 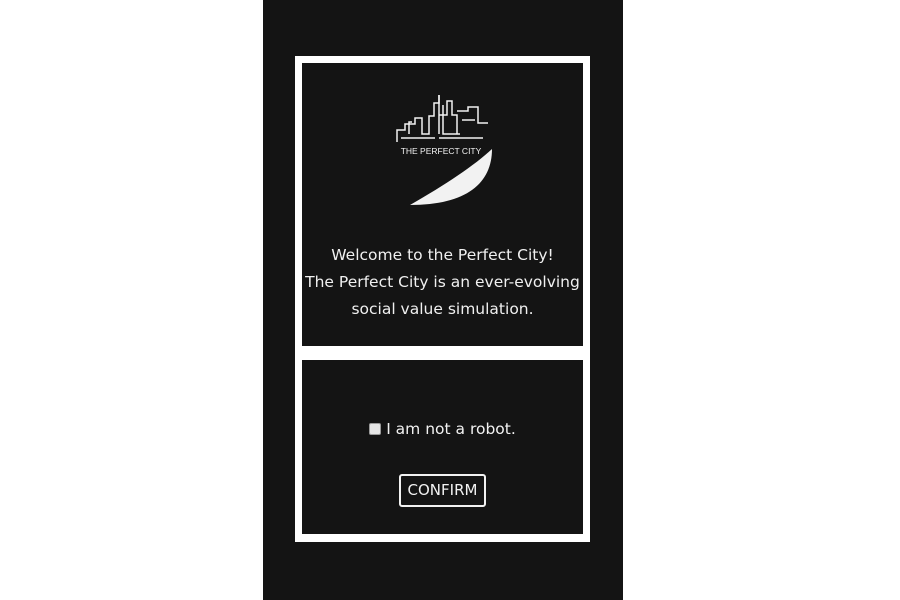 I want to click on confirm-button: CONFIRM, so click(x=442, y=490).